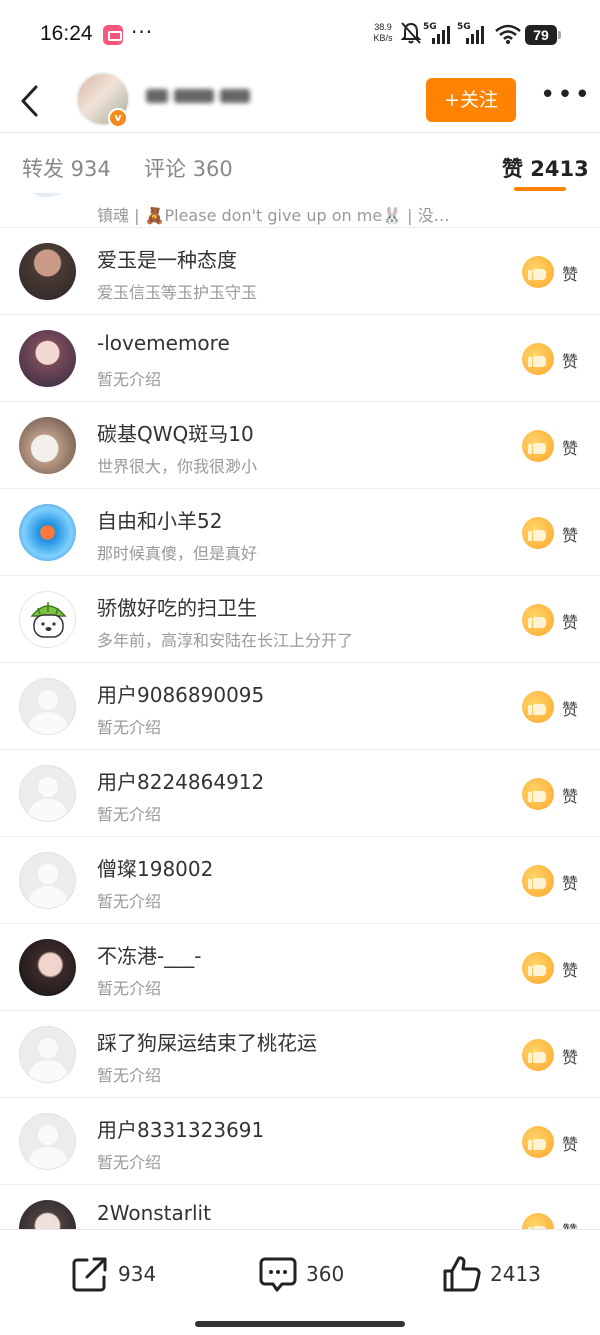 Image resolution: width=600 pixels, height=1335 pixels. I want to click on liker-desc: 世界很大，你我很渺小, so click(177, 466).